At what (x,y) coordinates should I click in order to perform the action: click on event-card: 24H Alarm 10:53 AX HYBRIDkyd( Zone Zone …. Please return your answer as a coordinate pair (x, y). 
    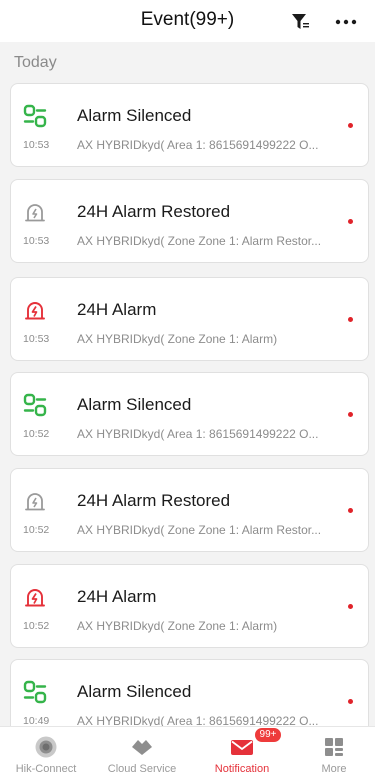
    Looking at the image, I should click on (189, 319).